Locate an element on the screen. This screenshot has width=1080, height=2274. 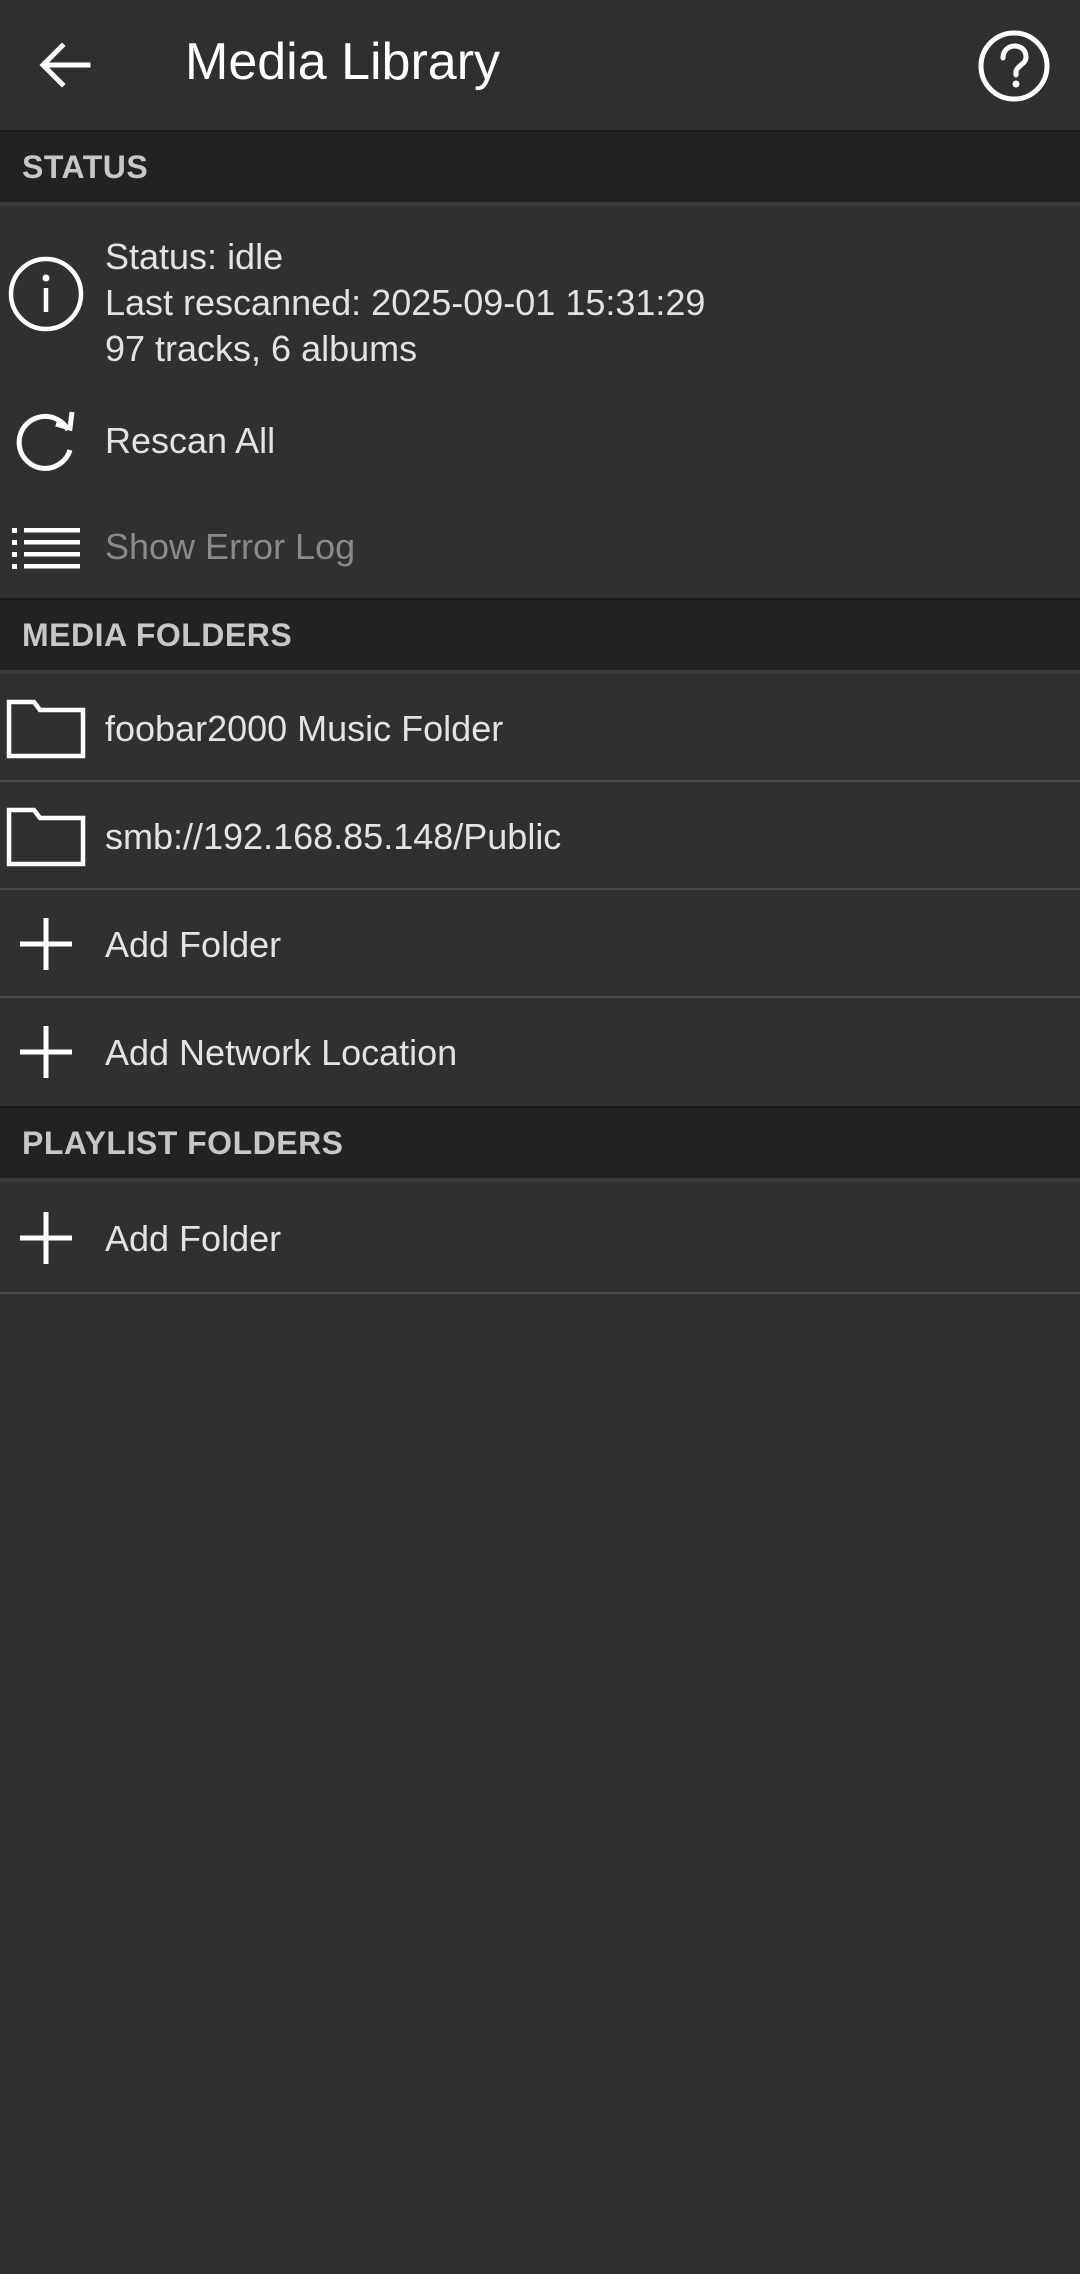
add-folder-label: Add Folder is located at coordinates (193, 944).